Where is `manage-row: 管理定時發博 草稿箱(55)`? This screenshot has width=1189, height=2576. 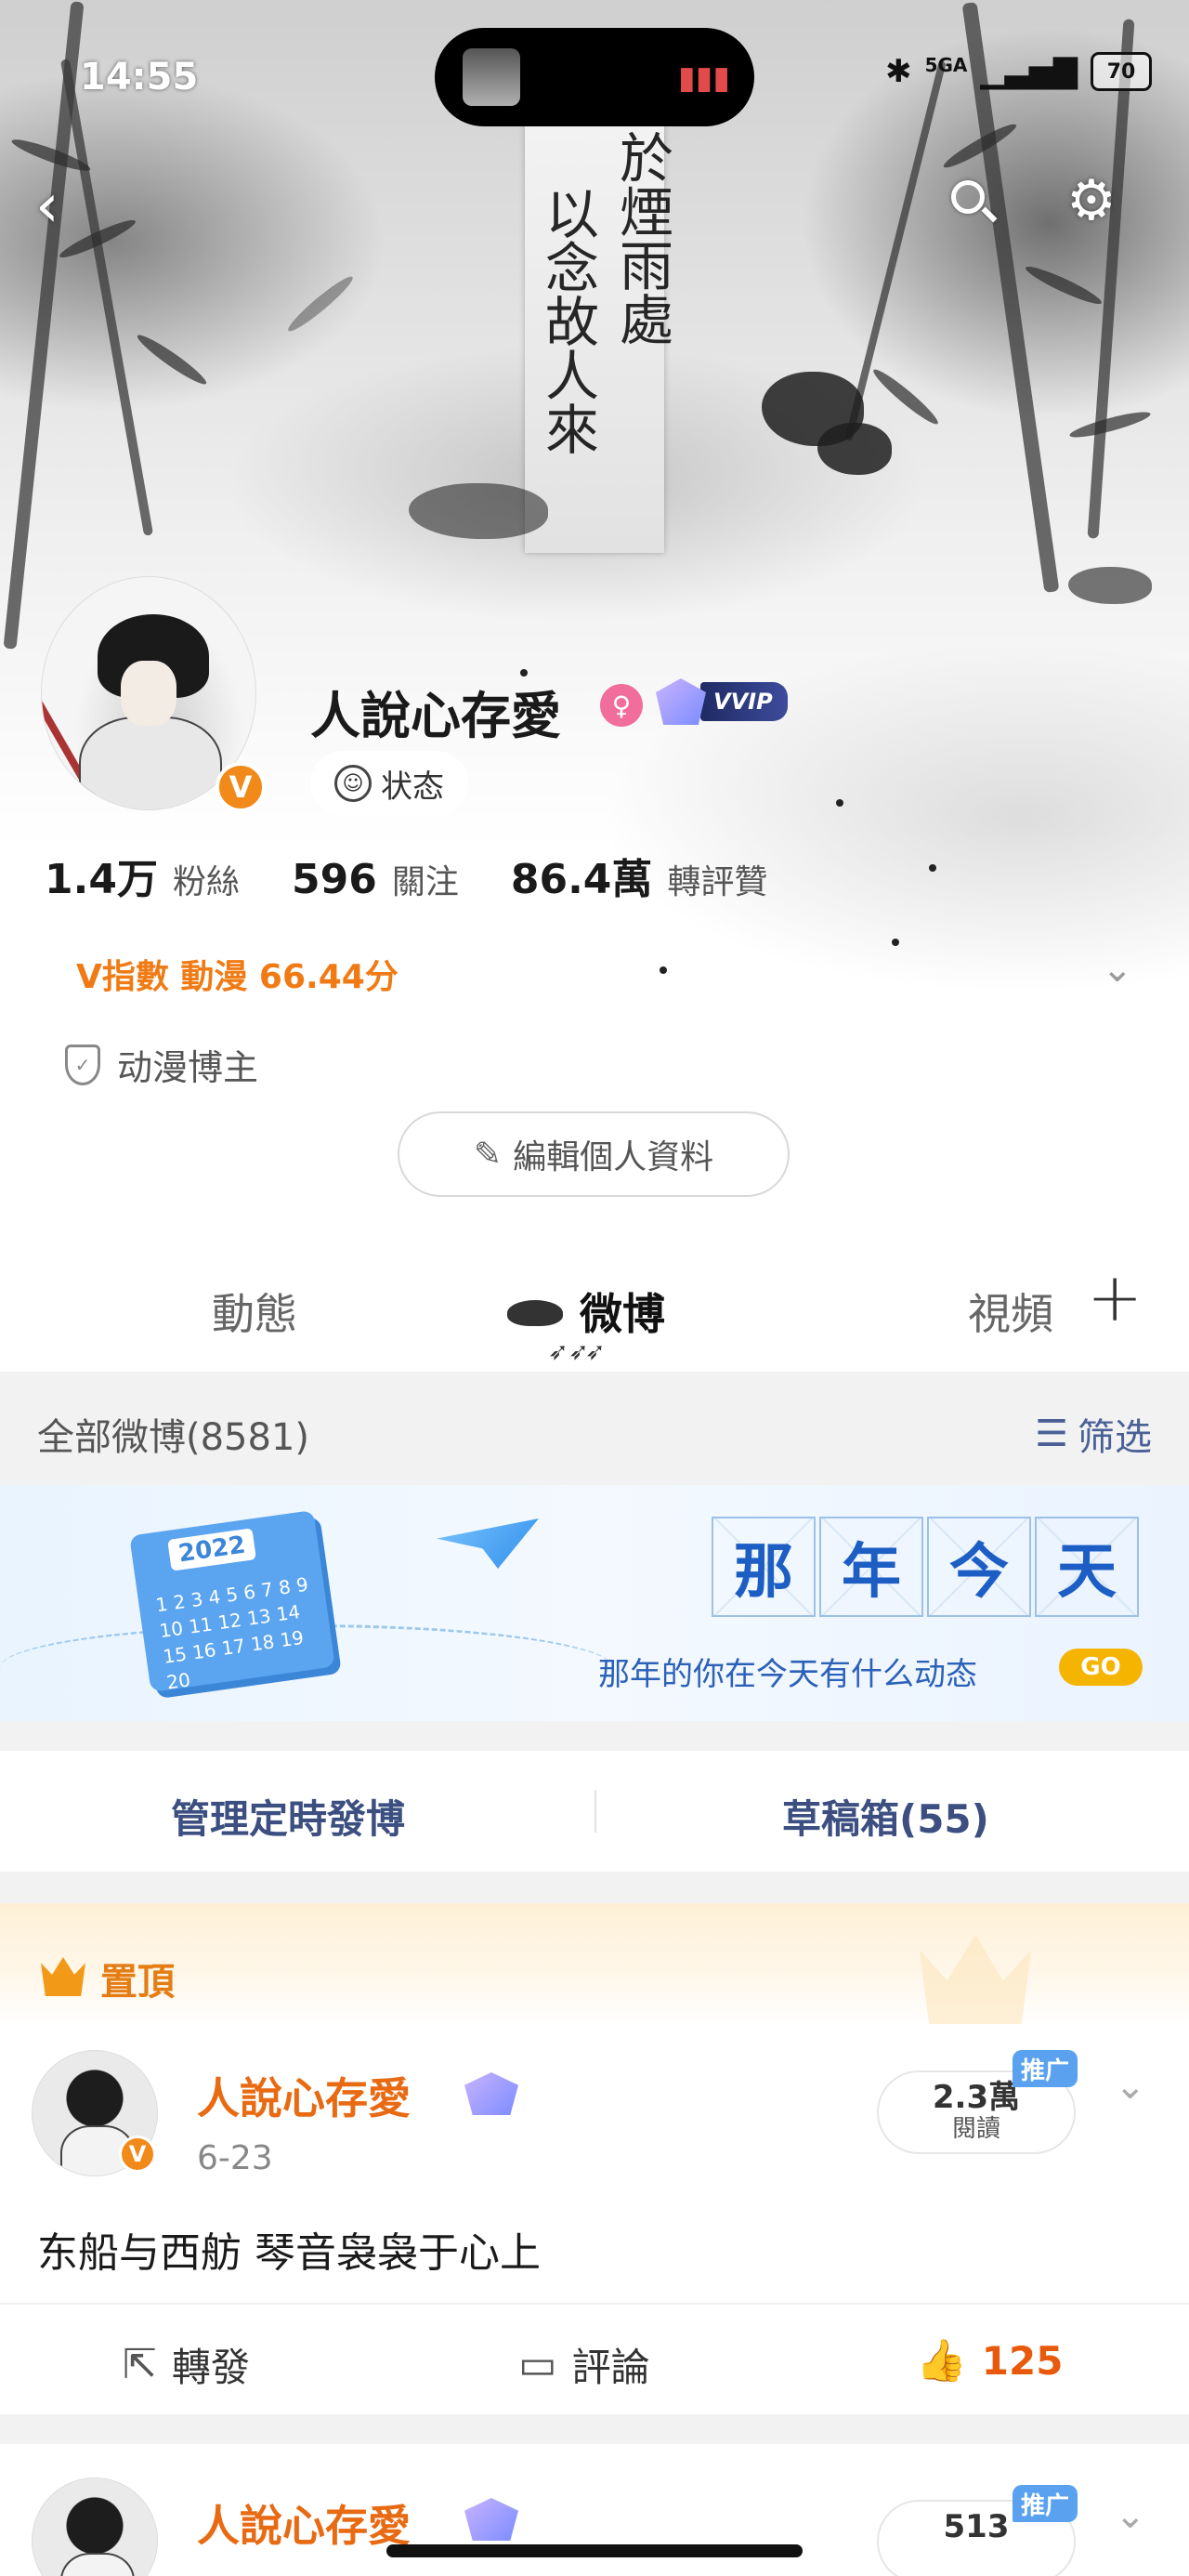 manage-row: 管理定時發博 草稿箱(55) is located at coordinates (594, 1811).